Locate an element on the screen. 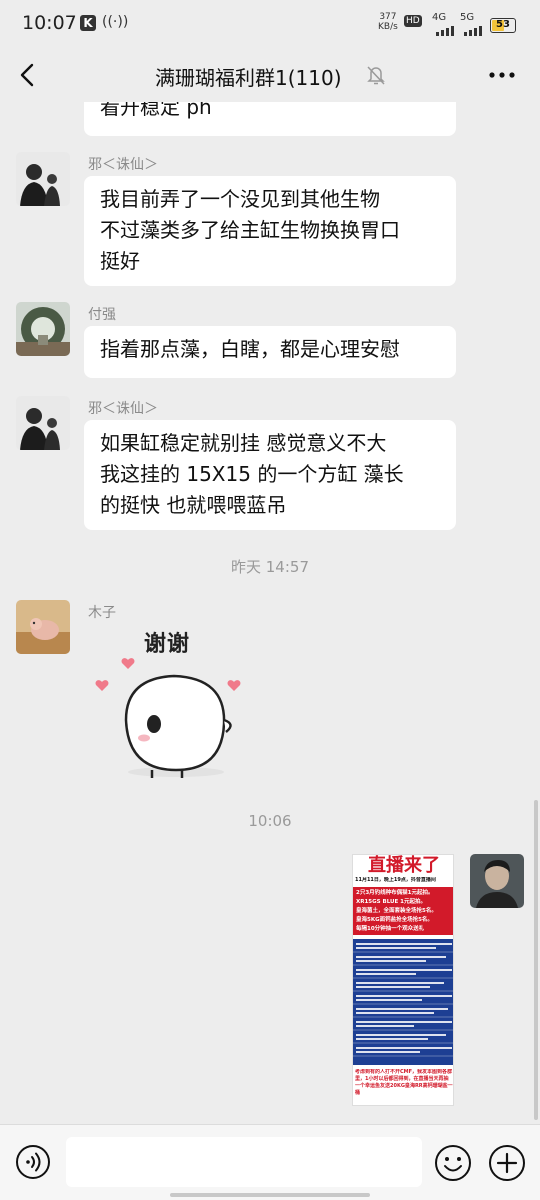 The image size is (540, 1200). message-bubble: 指着那点藻，白瞎，都是心理安慰 is located at coordinates (270, 352).